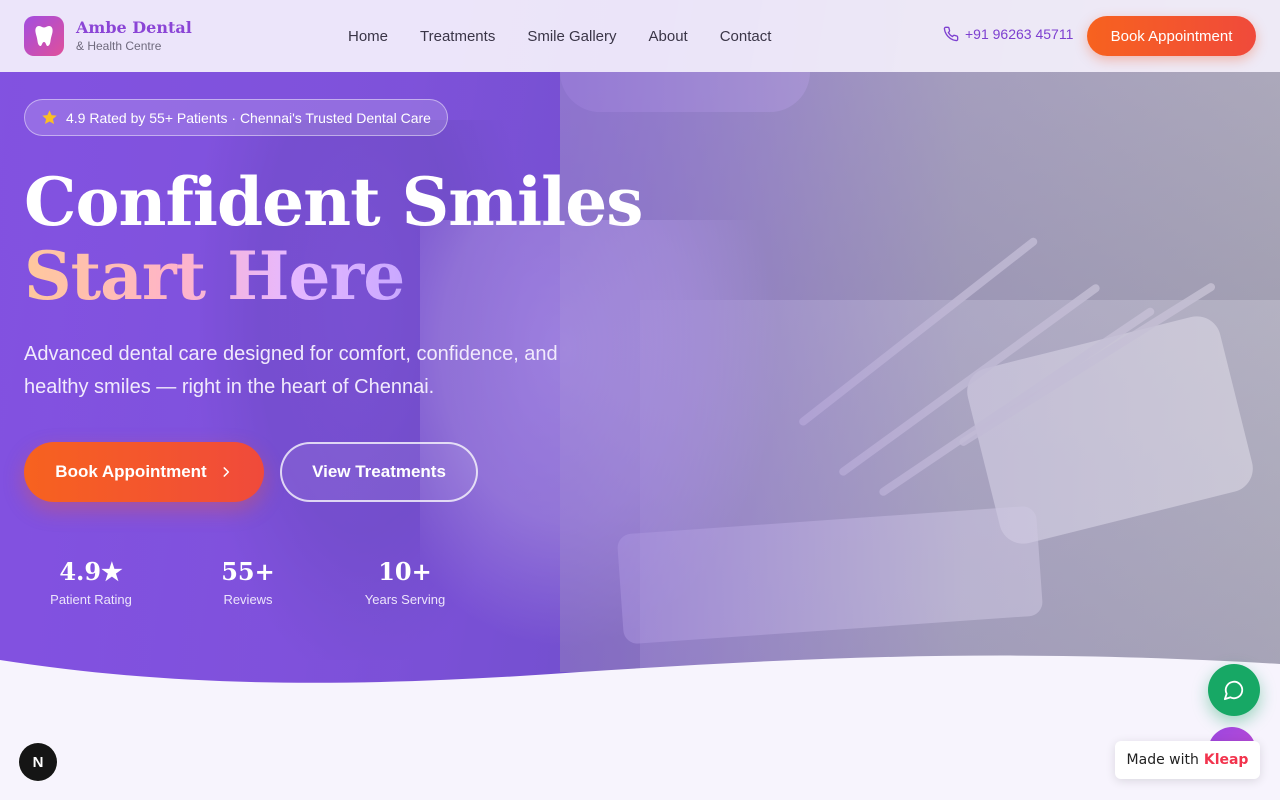 Image resolution: width=1280 pixels, height=800 pixels. I want to click on nav-link-about: About, so click(668, 36).